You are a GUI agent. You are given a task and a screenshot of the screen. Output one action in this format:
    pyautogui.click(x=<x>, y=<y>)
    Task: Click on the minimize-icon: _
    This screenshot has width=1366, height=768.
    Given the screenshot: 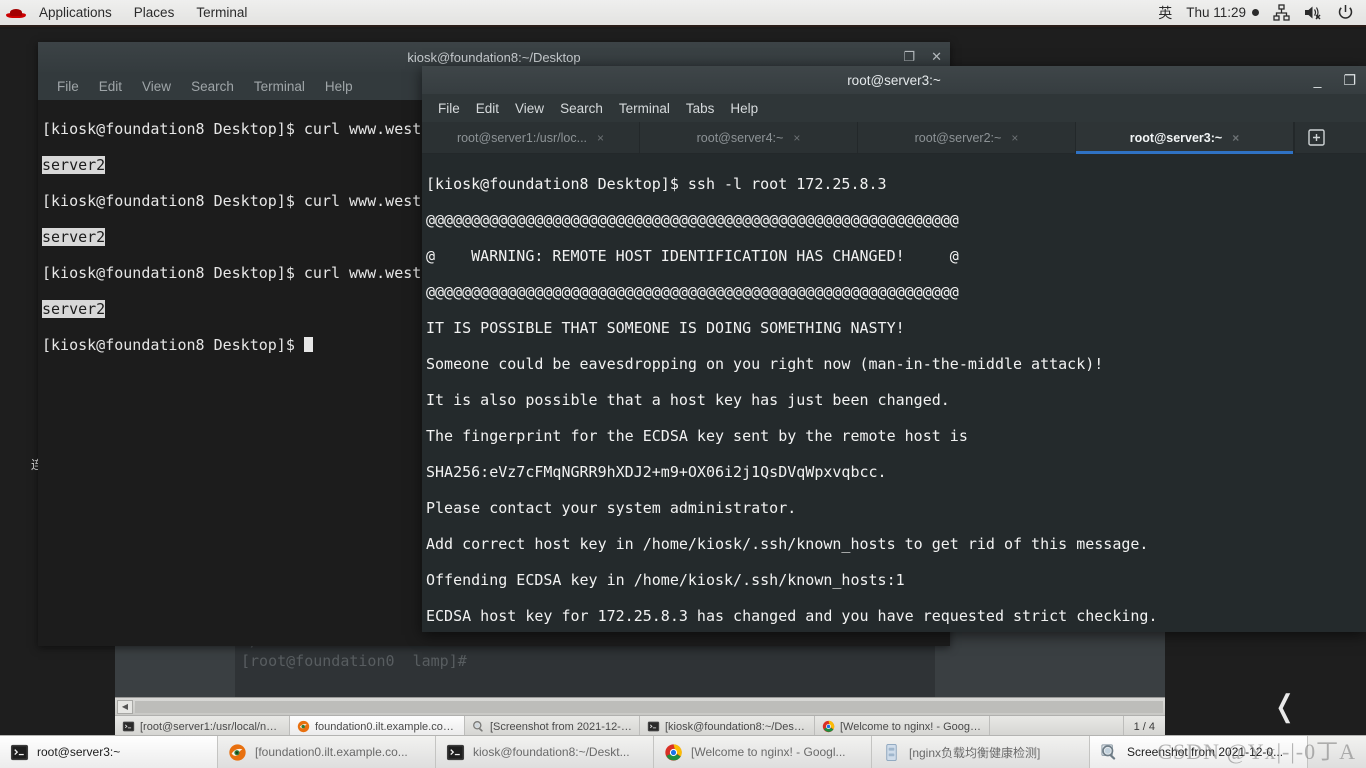 What is the action you would take?
    pyautogui.click(x=1318, y=80)
    